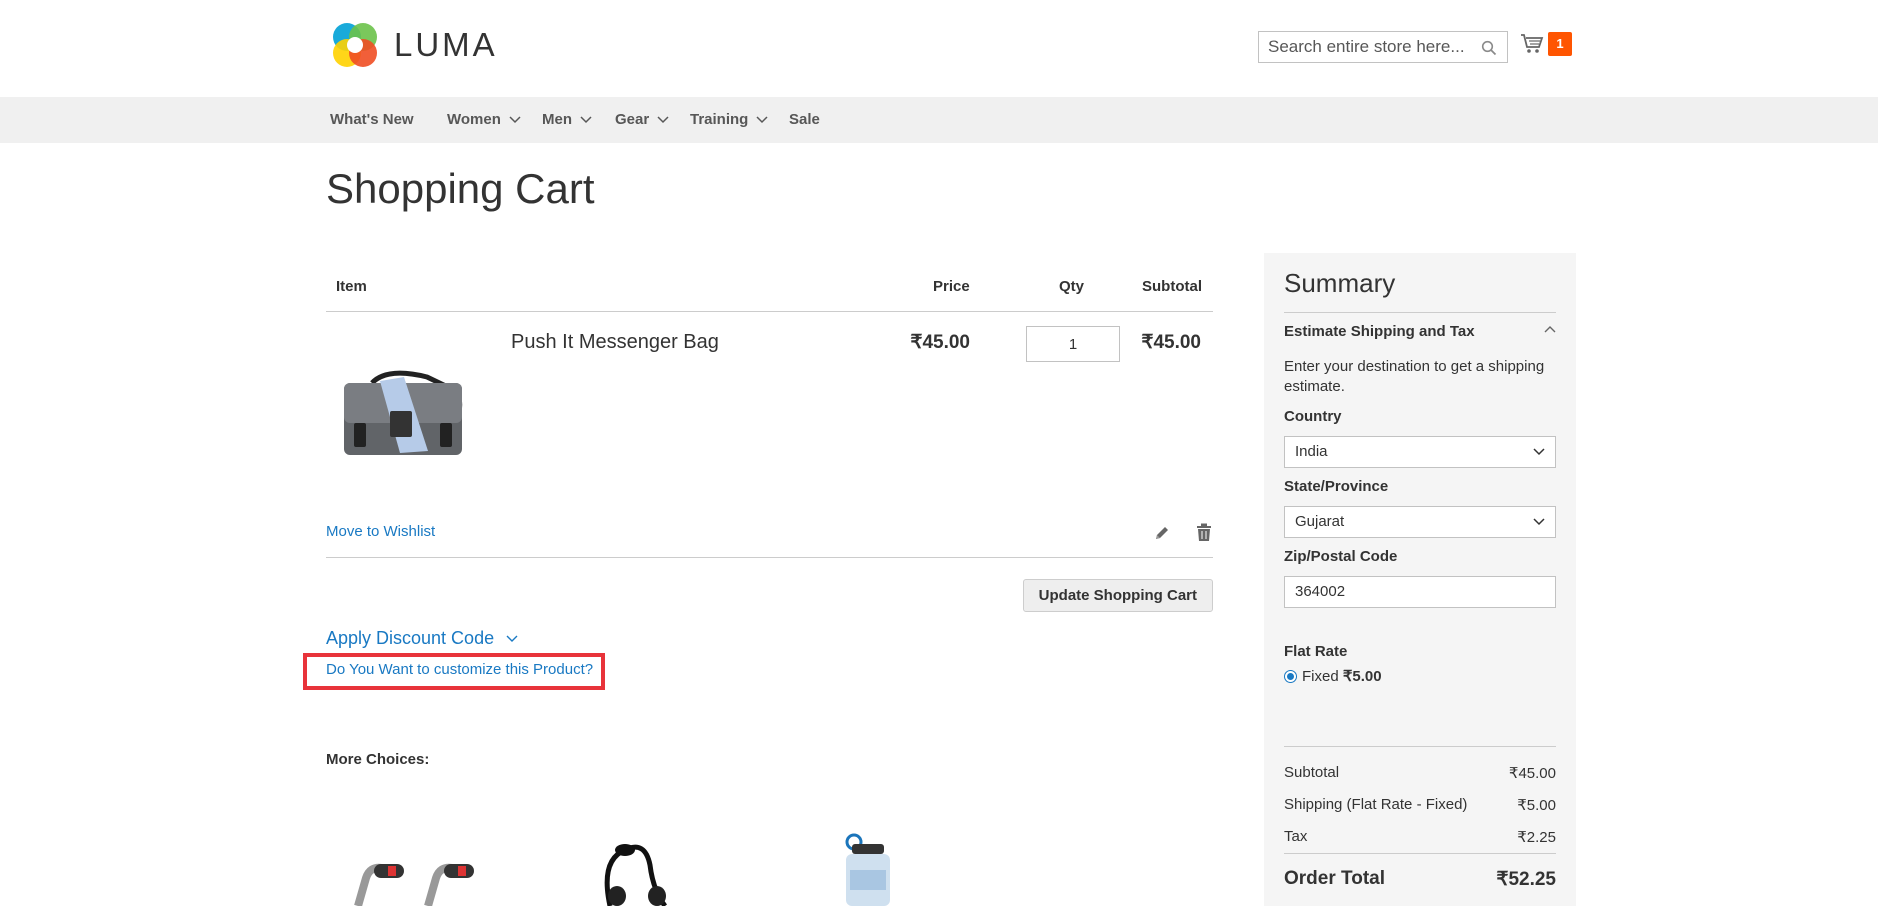 Image resolution: width=1878 pixels, height=906 pixels. What do you see at coordinates (1536, 837) in the screenshot?
I see `tax-value: ₹2.25` at bounding box center [1536, 837].